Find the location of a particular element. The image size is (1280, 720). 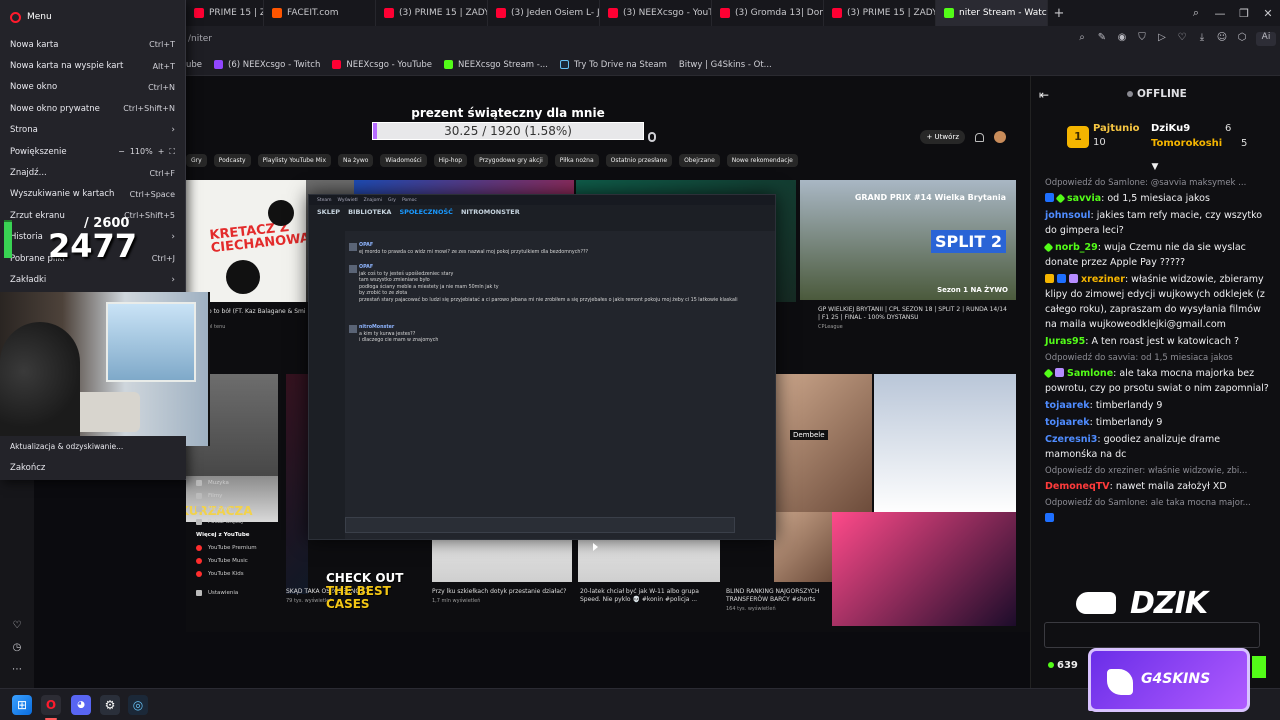

counter-current: 2477 is located at coordinates (93, 246).